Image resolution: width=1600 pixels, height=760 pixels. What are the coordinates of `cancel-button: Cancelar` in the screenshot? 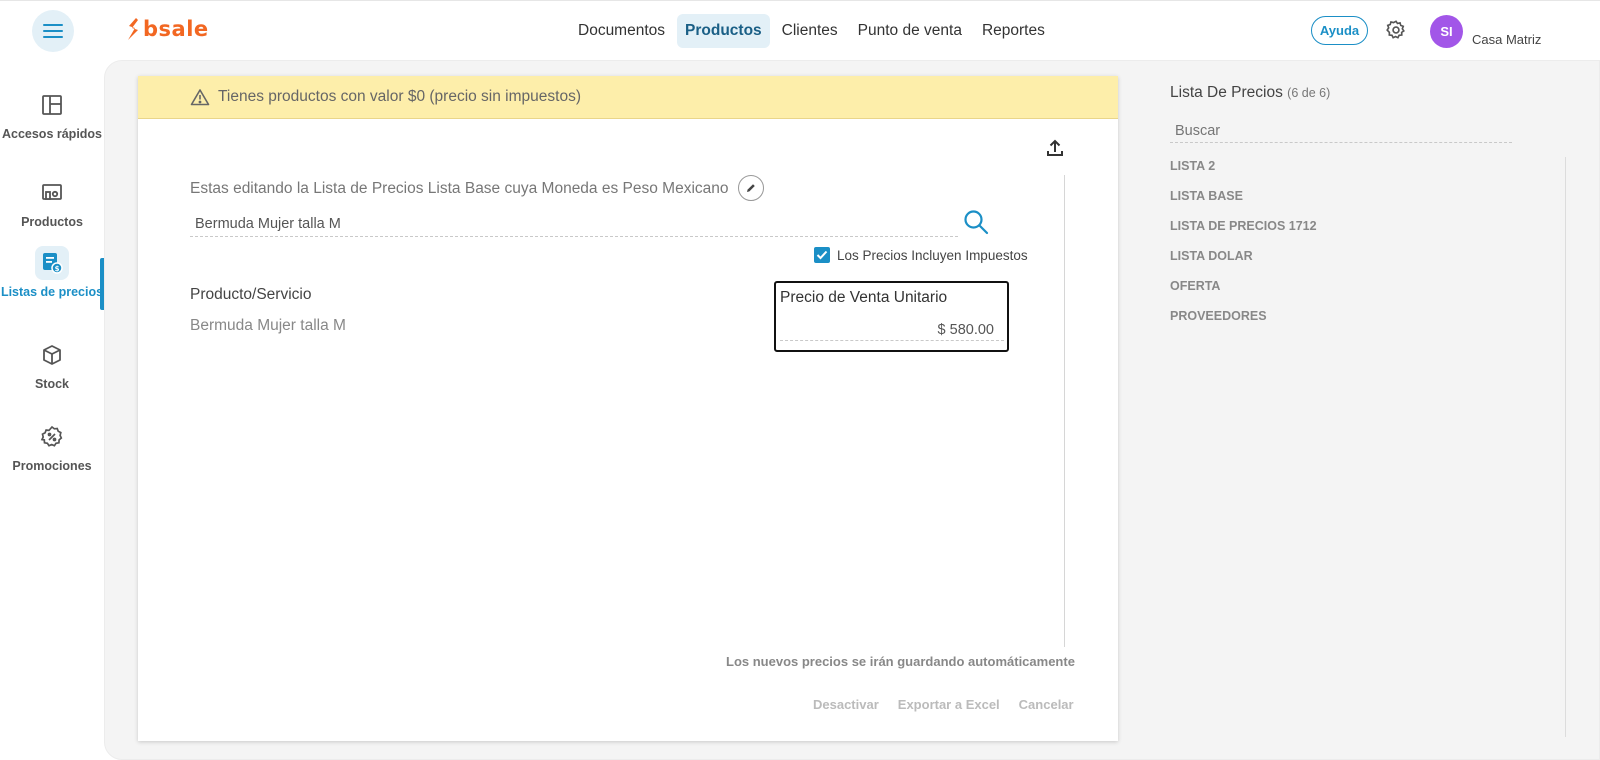 It's located at (1046, 704).